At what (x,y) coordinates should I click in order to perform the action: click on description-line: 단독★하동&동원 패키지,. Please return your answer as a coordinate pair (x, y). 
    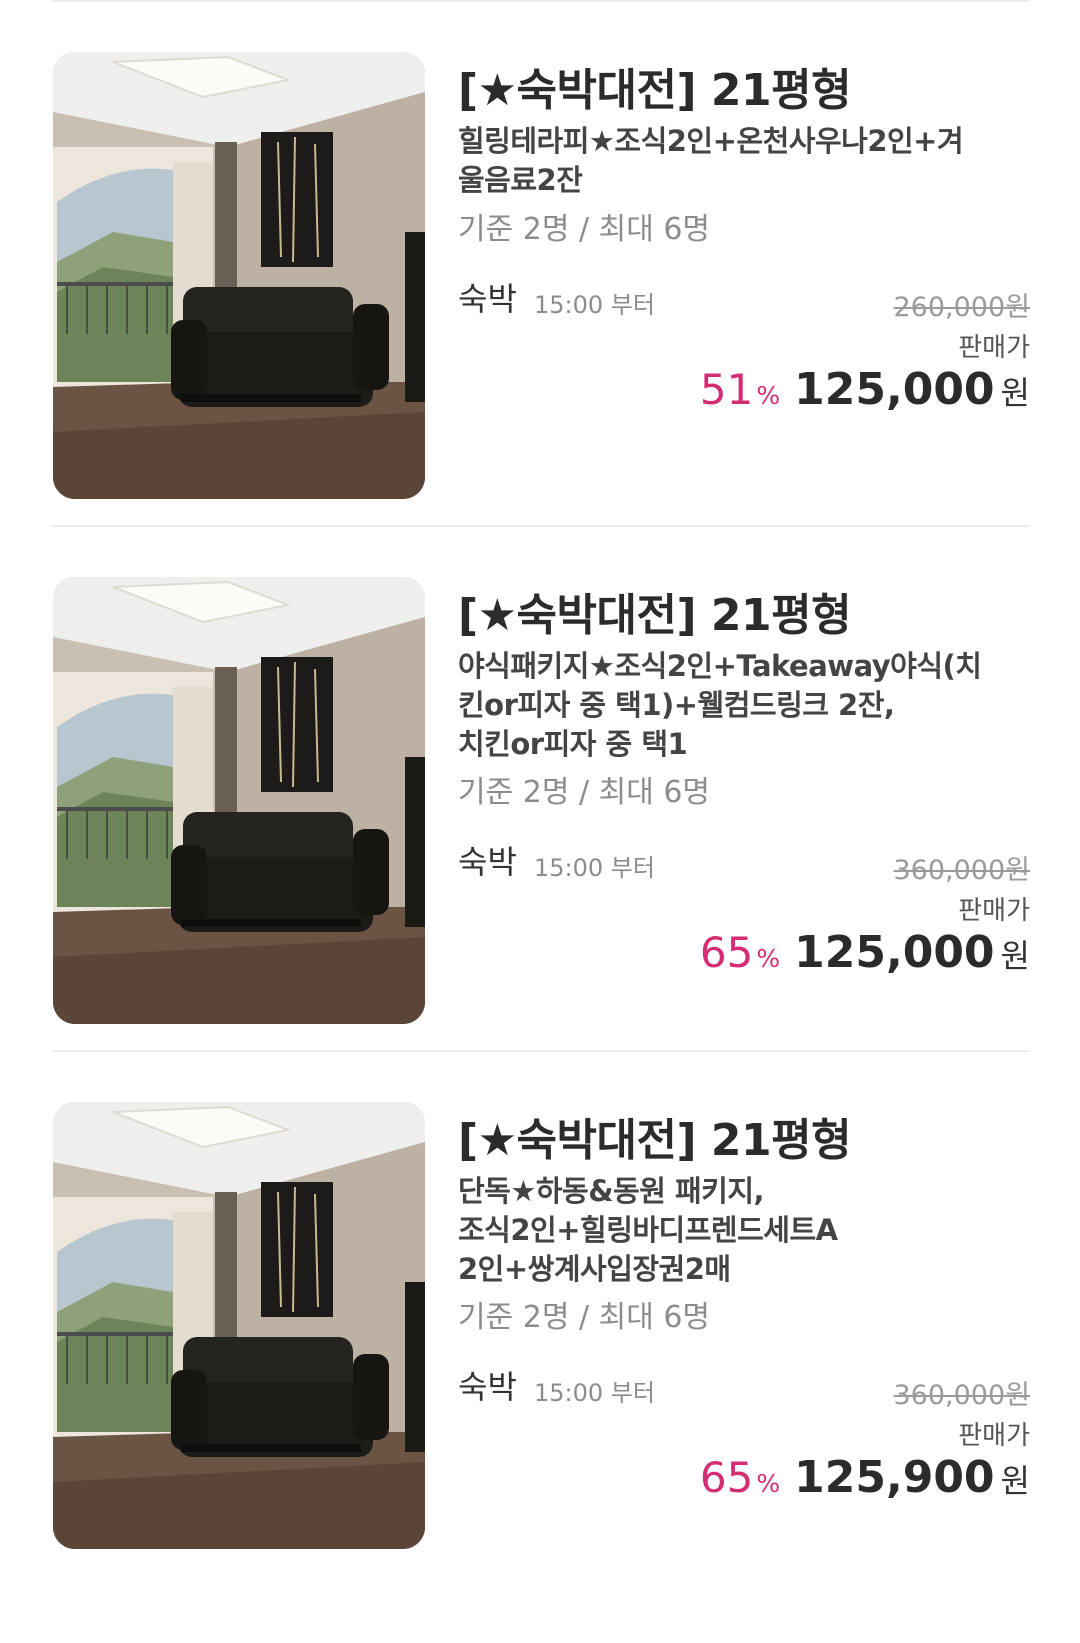
    Looking at the image, I should click on (611, 1191).